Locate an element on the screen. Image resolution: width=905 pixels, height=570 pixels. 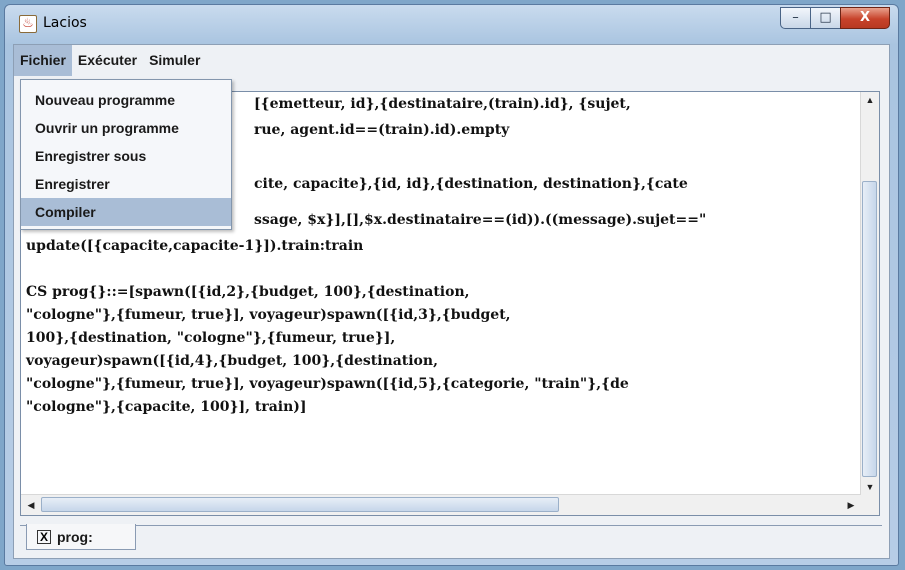
window-title: Lacios is located at coordinates (65, 23).